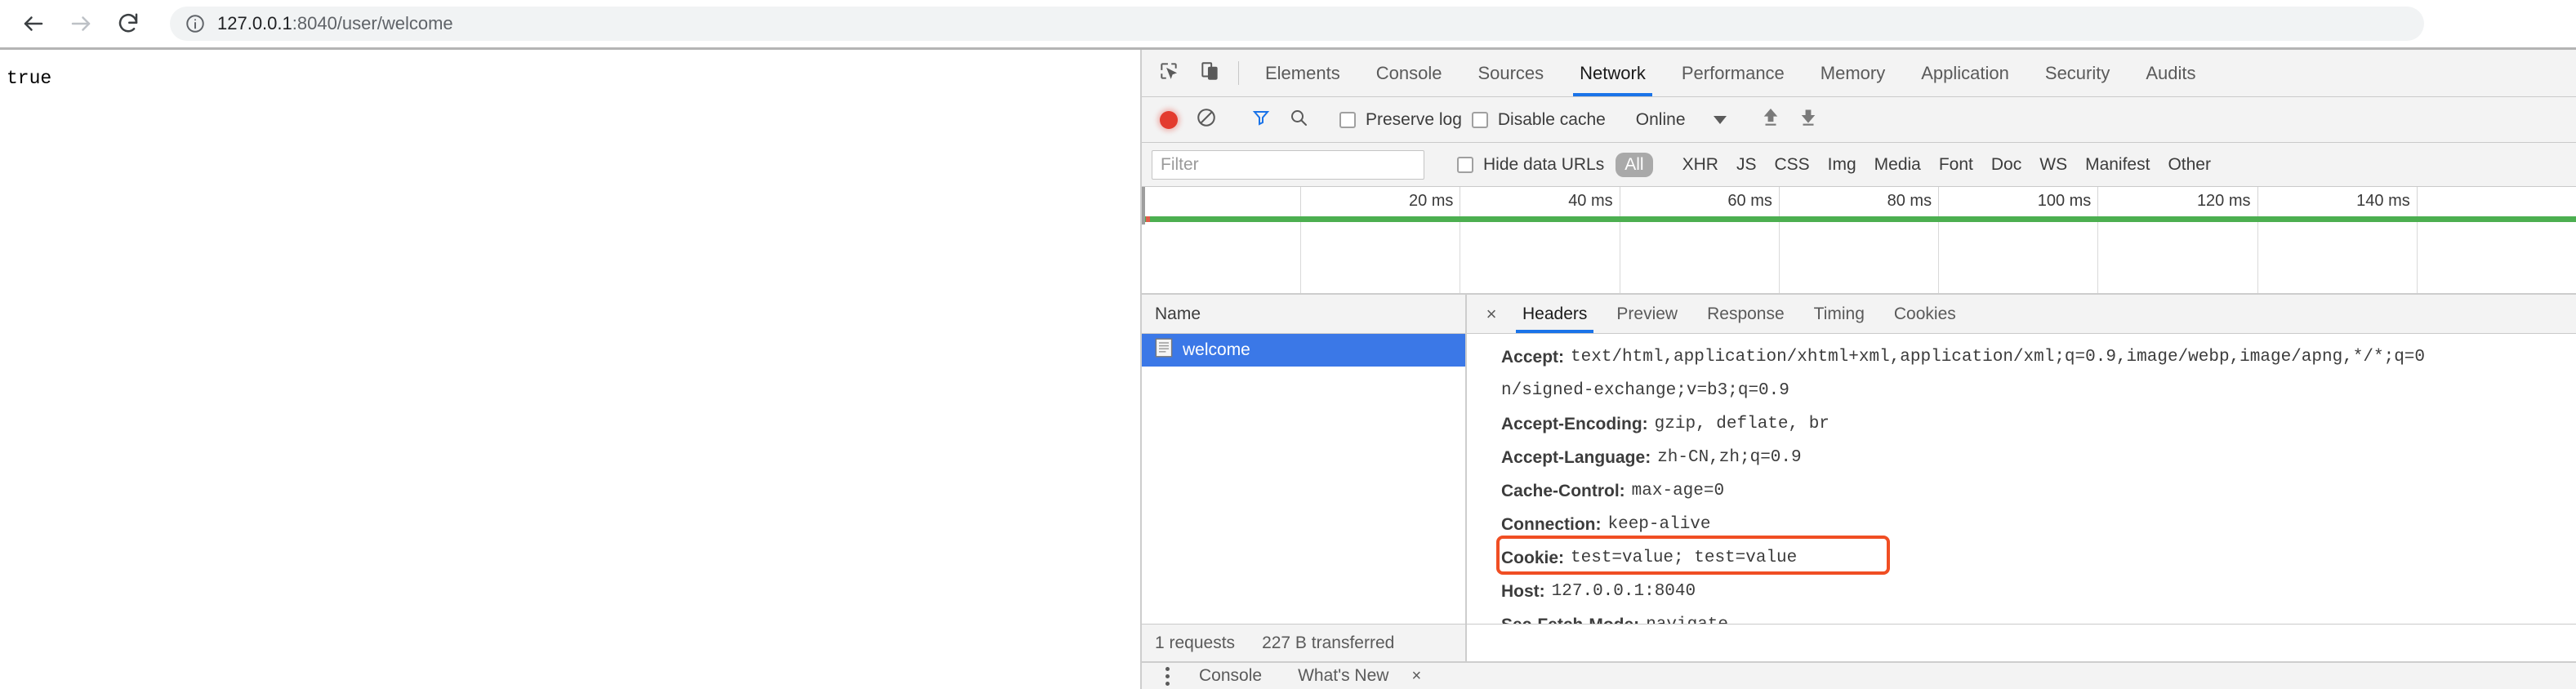  I want to click on tab-label: Application, so click(1965, 72).